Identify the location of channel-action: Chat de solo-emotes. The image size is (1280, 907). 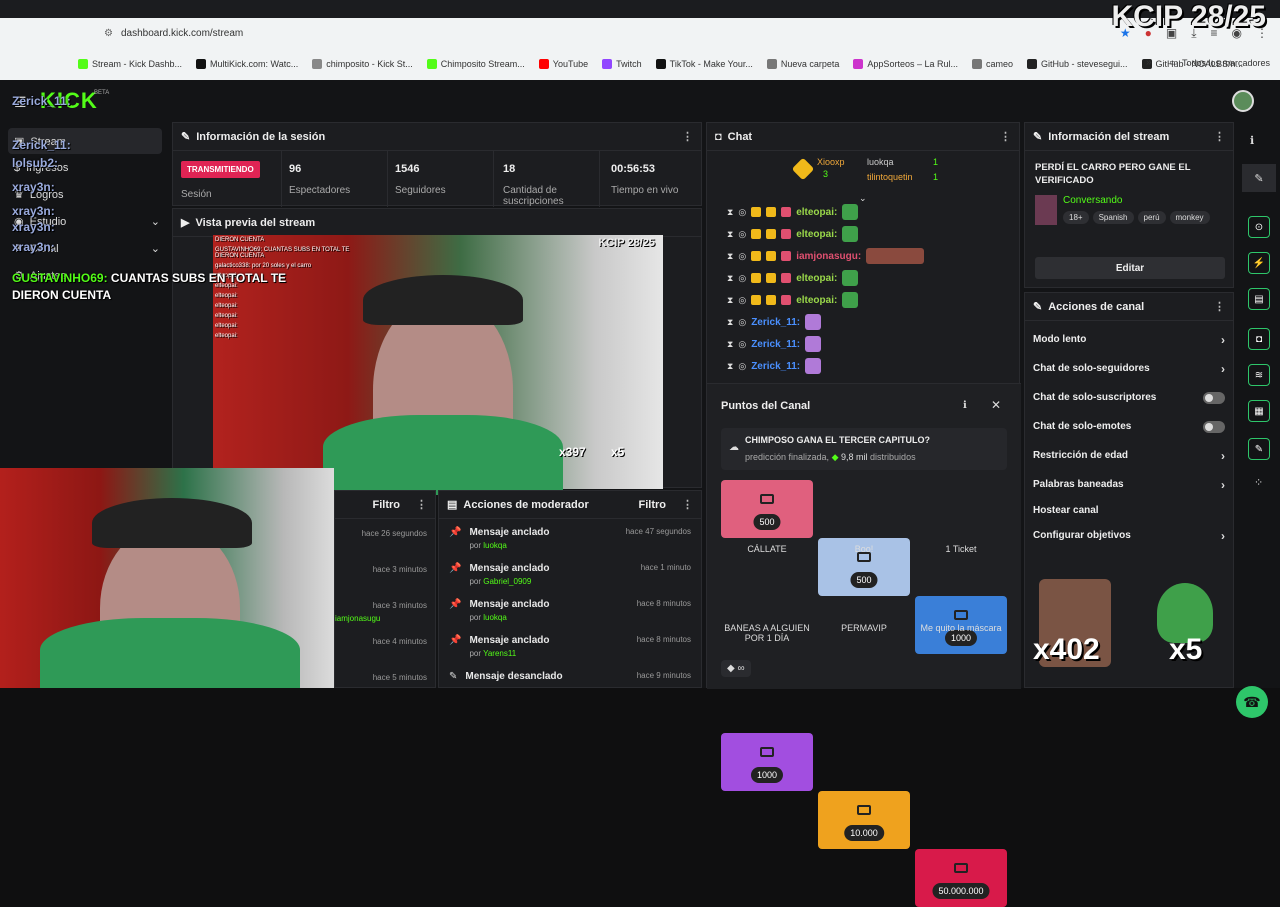
(1129, 426).